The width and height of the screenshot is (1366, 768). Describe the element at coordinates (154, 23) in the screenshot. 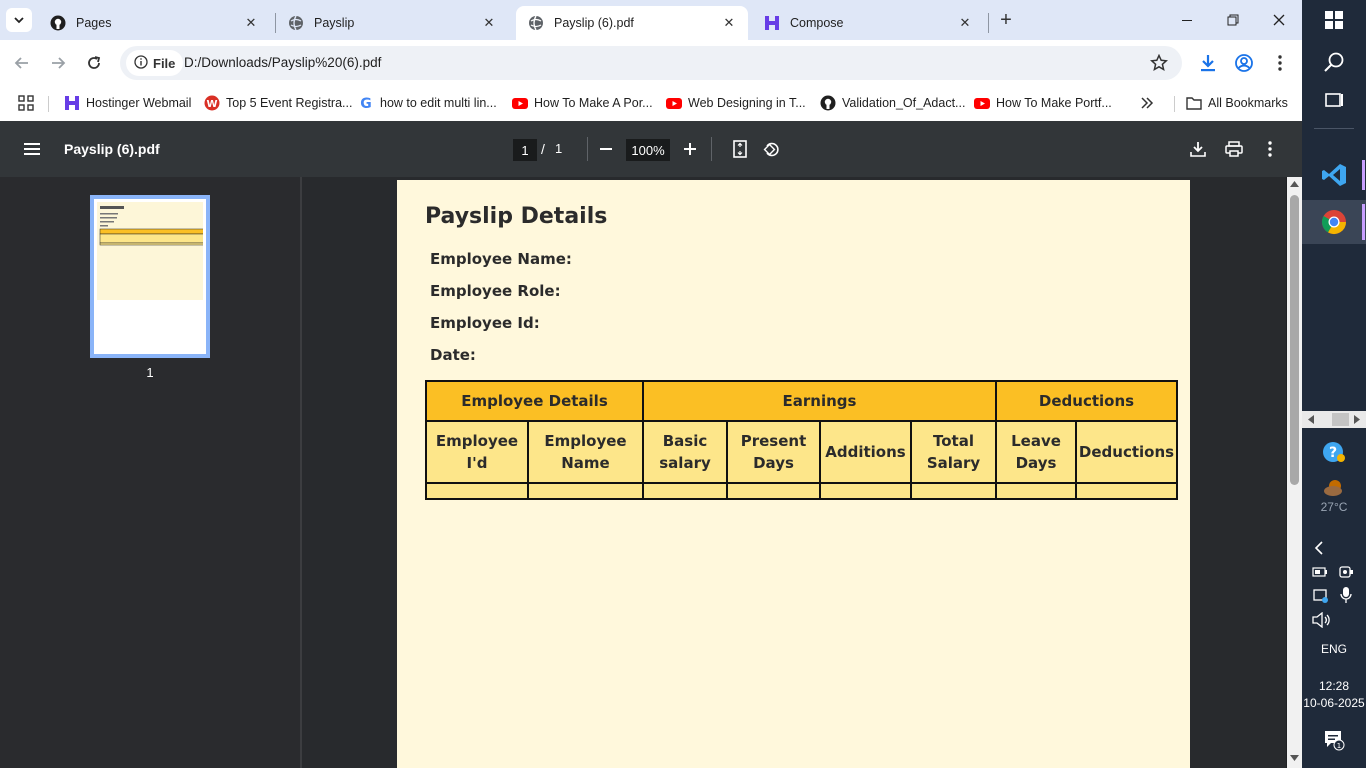

I see `tab-pages: Pages ✕` at that location.